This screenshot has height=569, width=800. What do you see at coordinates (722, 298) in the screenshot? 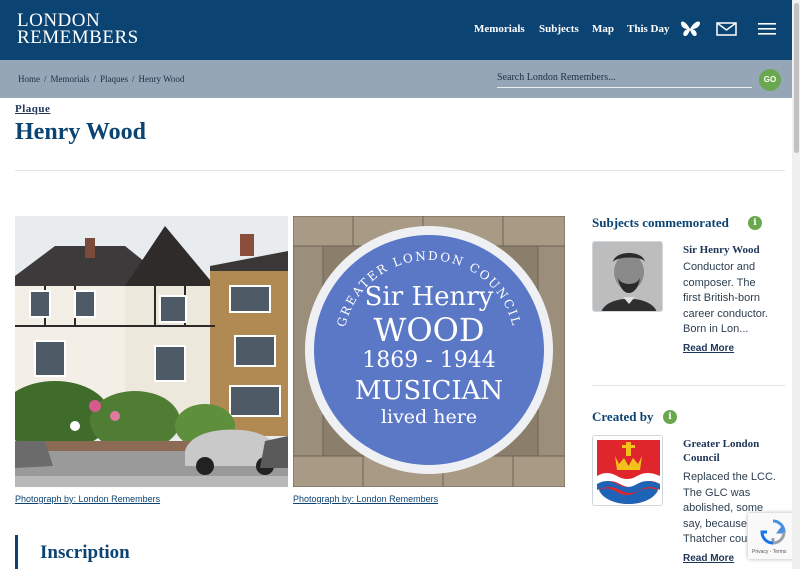
I see `subject-desc-line: first British-born` at bounding box center [722, 298].